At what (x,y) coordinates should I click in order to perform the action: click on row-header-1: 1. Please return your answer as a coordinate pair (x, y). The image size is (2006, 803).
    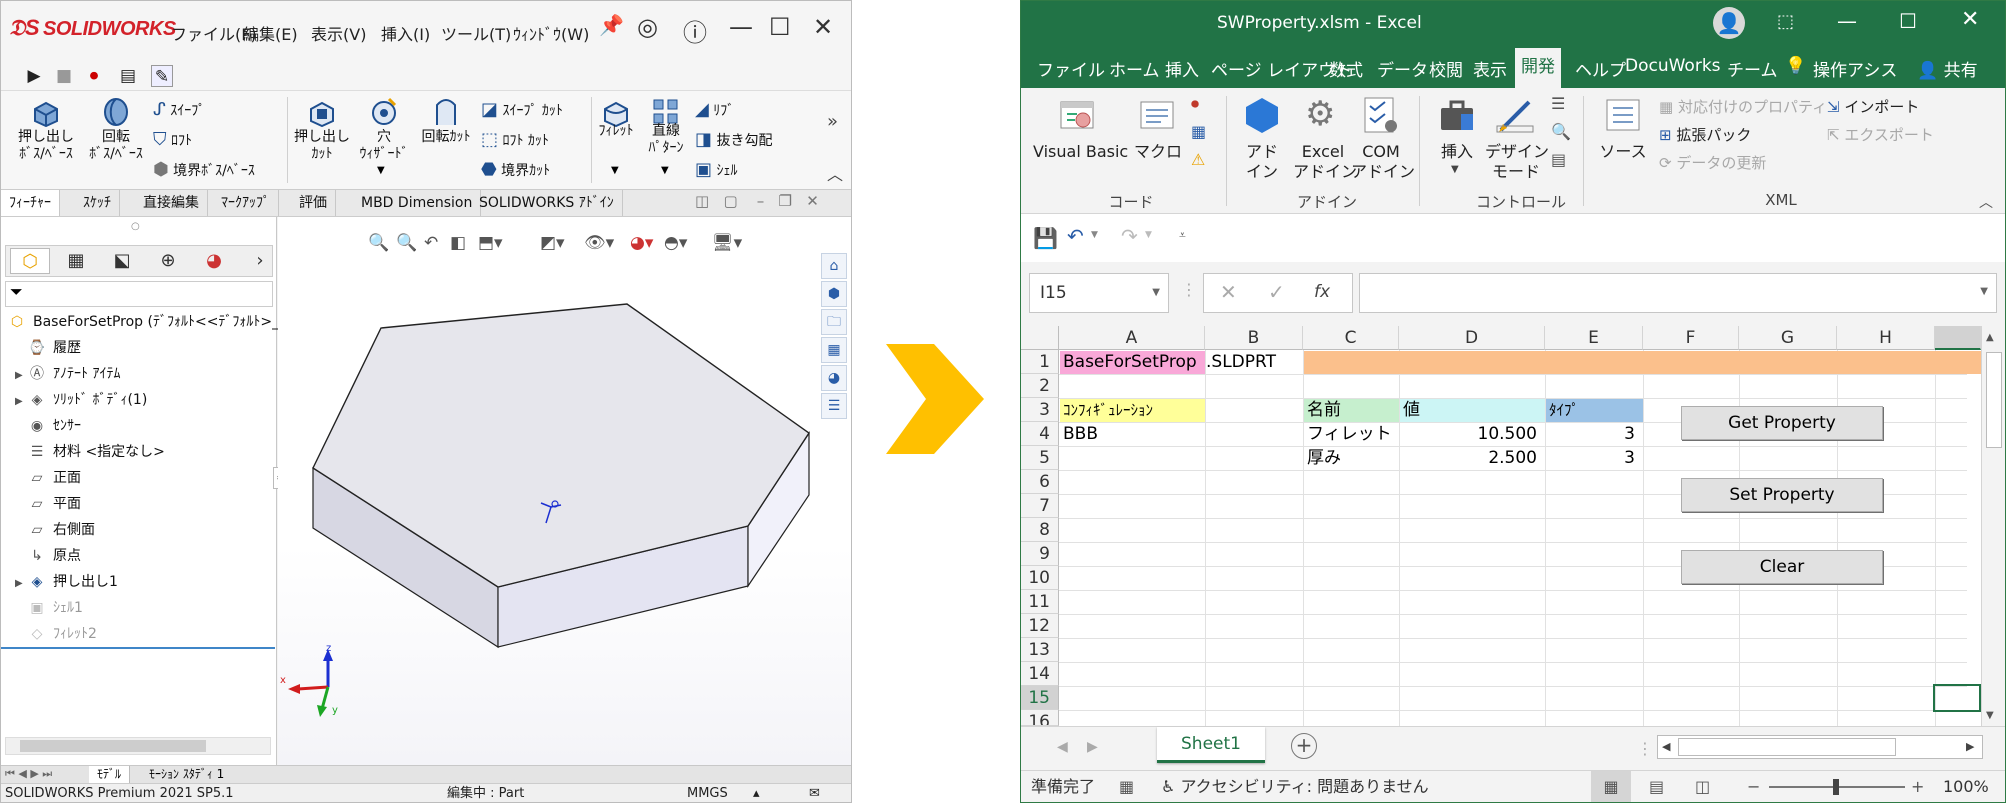
    Looking at the image, I should click on (1040, 362).